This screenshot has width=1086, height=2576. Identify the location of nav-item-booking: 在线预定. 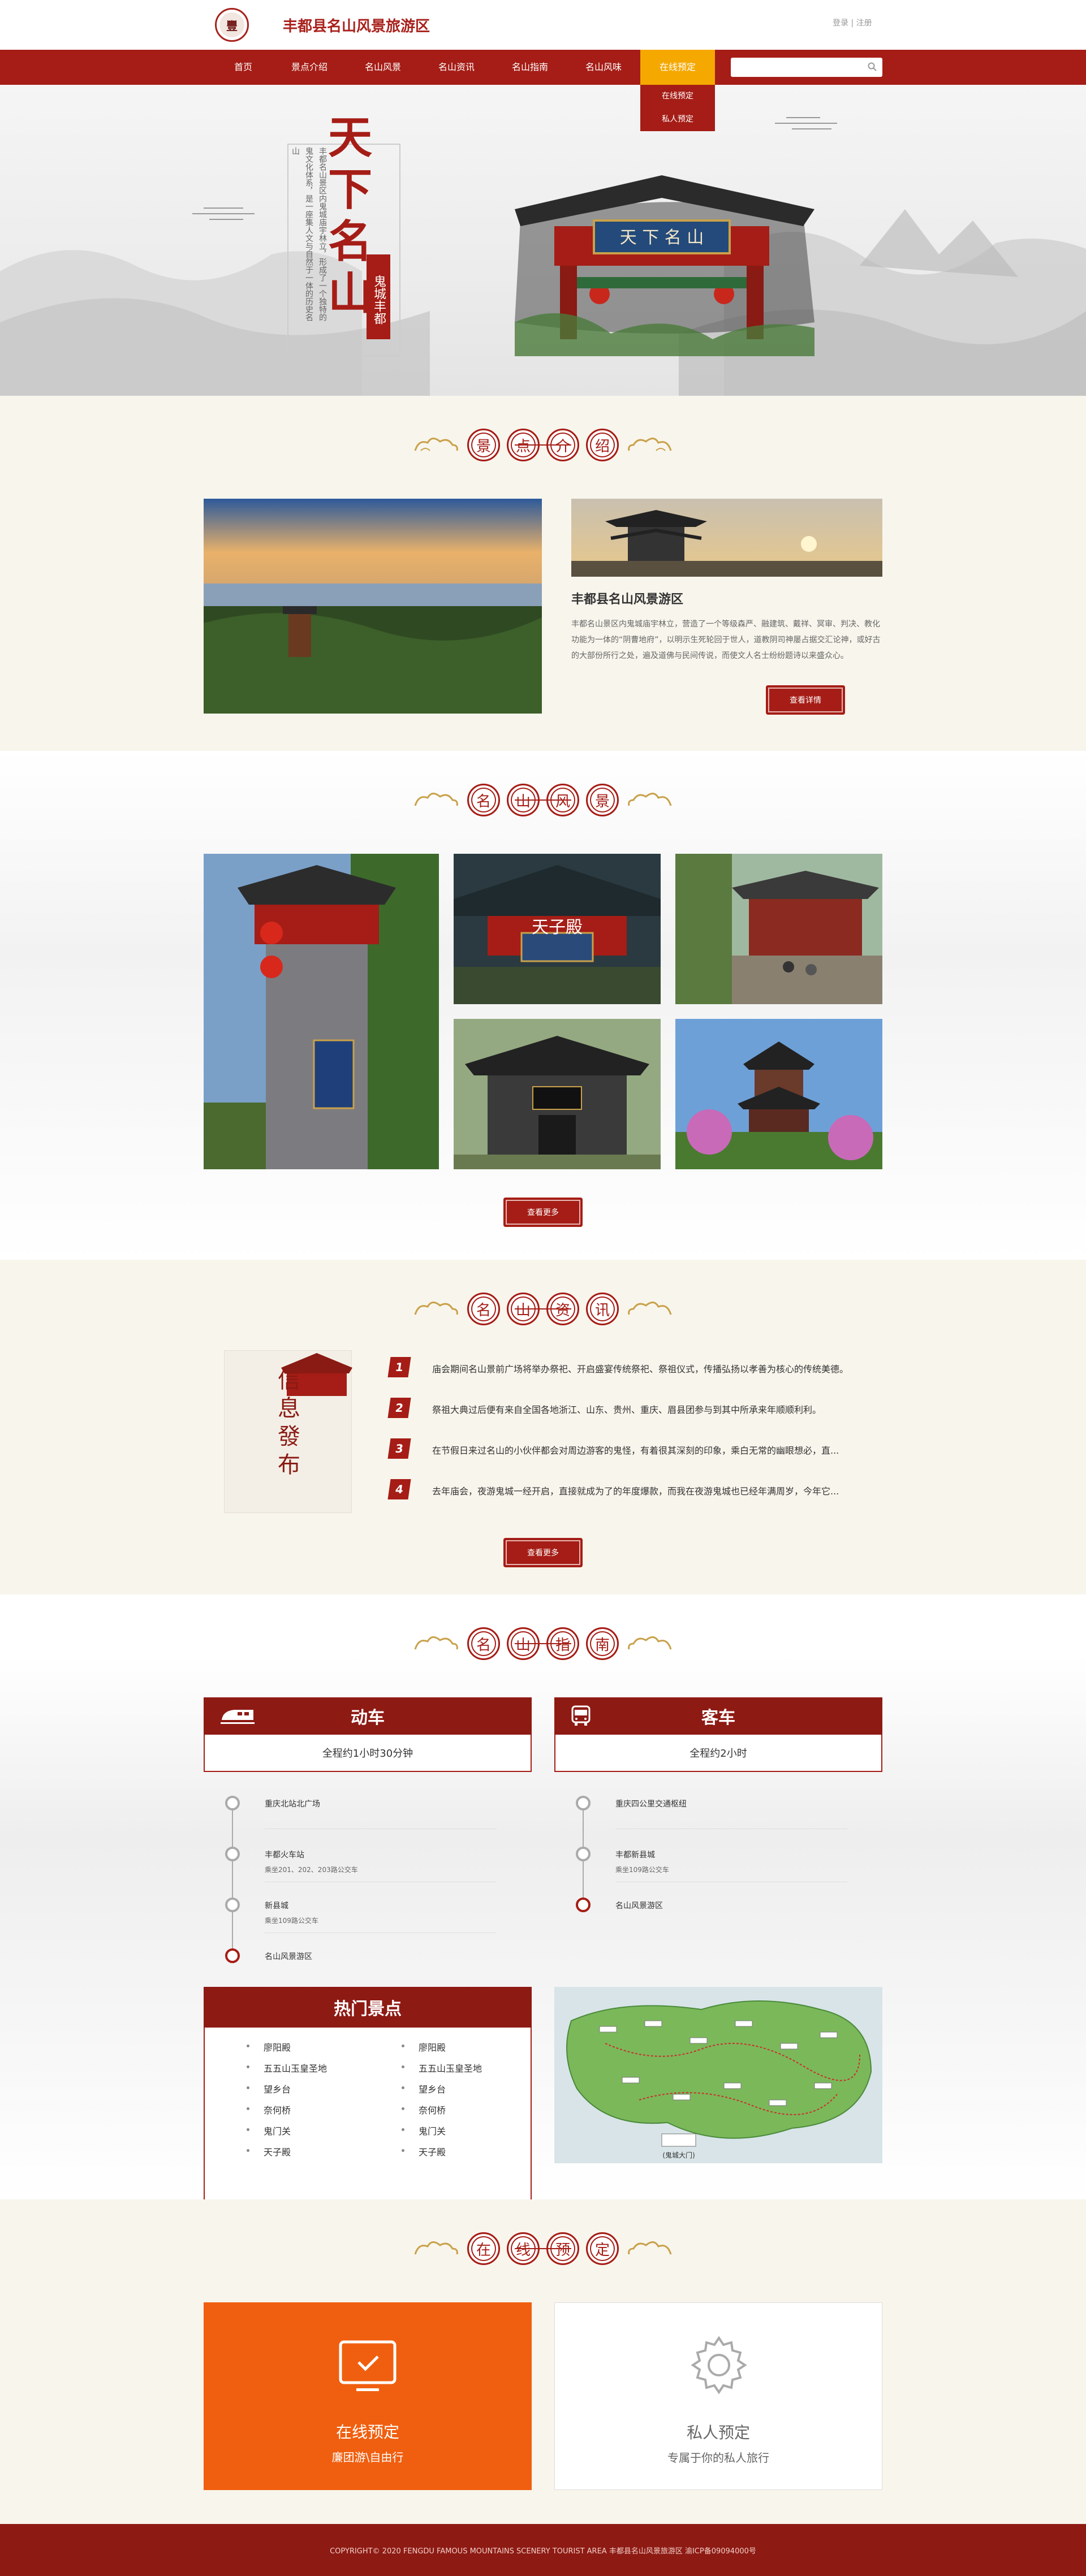
(677, 67).